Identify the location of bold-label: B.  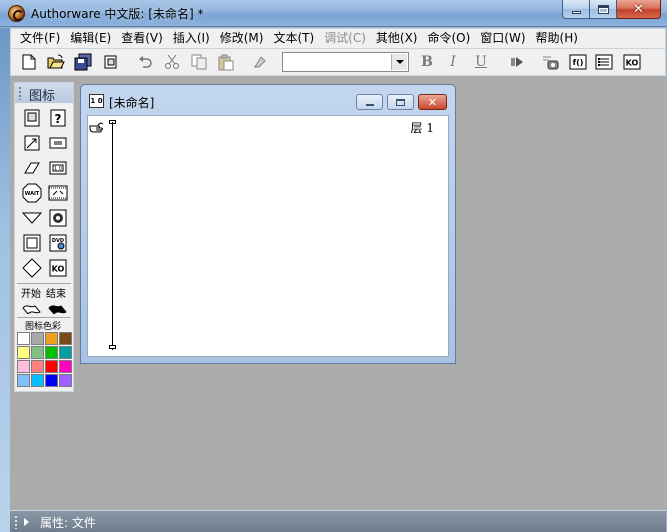
(427, 62).